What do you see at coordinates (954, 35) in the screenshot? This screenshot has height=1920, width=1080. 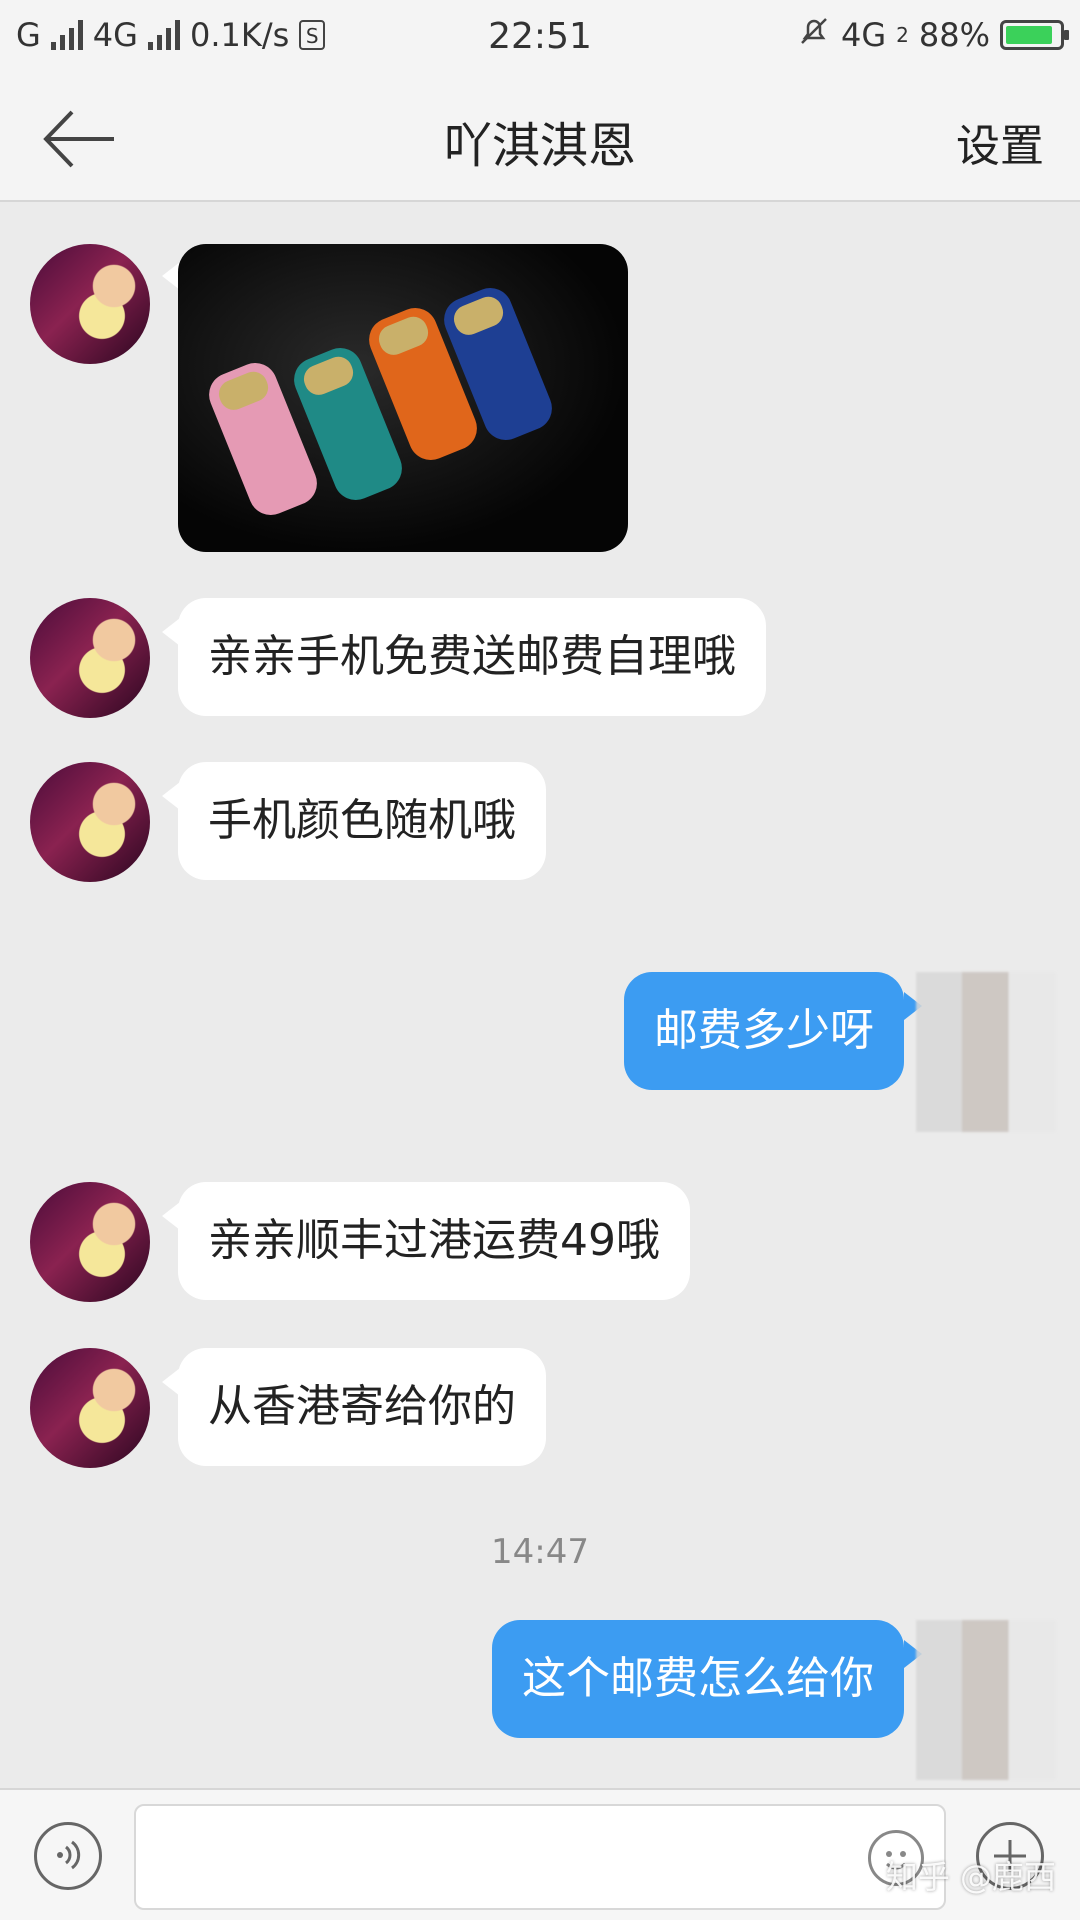 I see `battery-percent: 88%` at bounding box center [954, 35].